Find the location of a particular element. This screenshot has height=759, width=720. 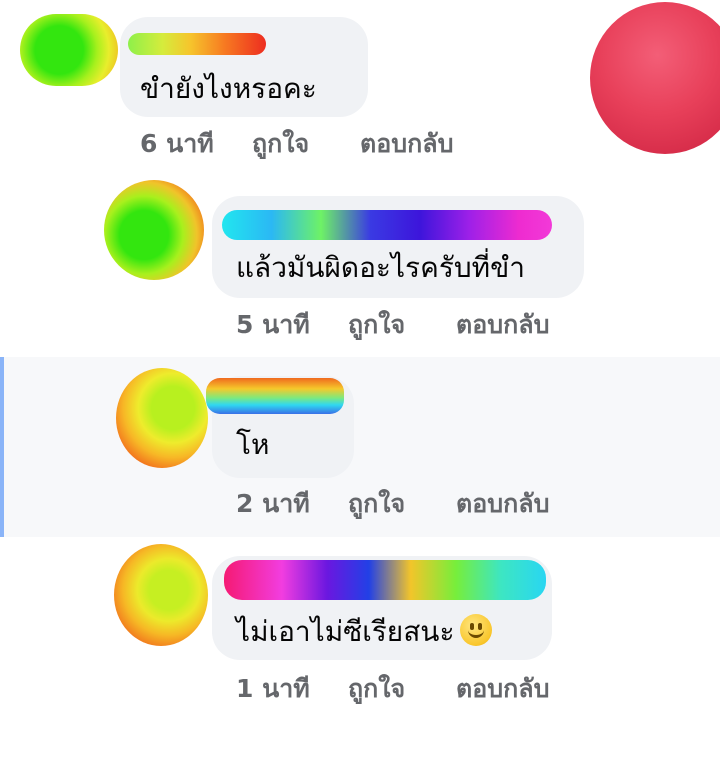

comment-text: ไม่เอาไม่ซีเรียสนะ is located at coordinates (364, 631).